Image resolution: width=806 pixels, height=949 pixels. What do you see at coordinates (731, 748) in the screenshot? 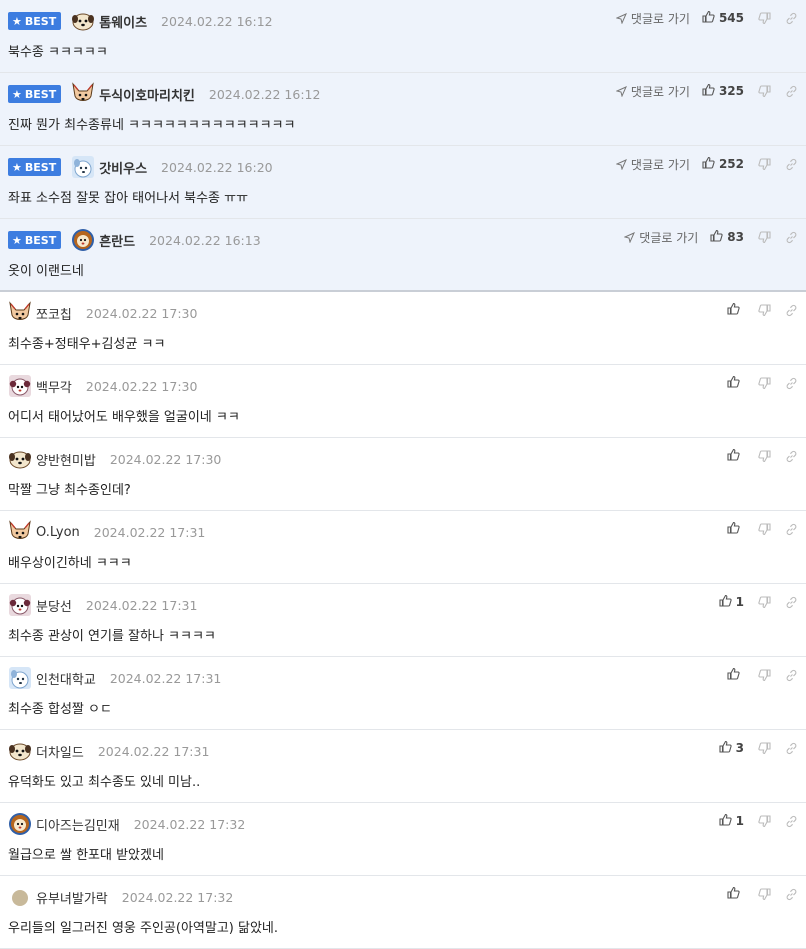
I see `like-button: 3` at bounding box center [731, 748].